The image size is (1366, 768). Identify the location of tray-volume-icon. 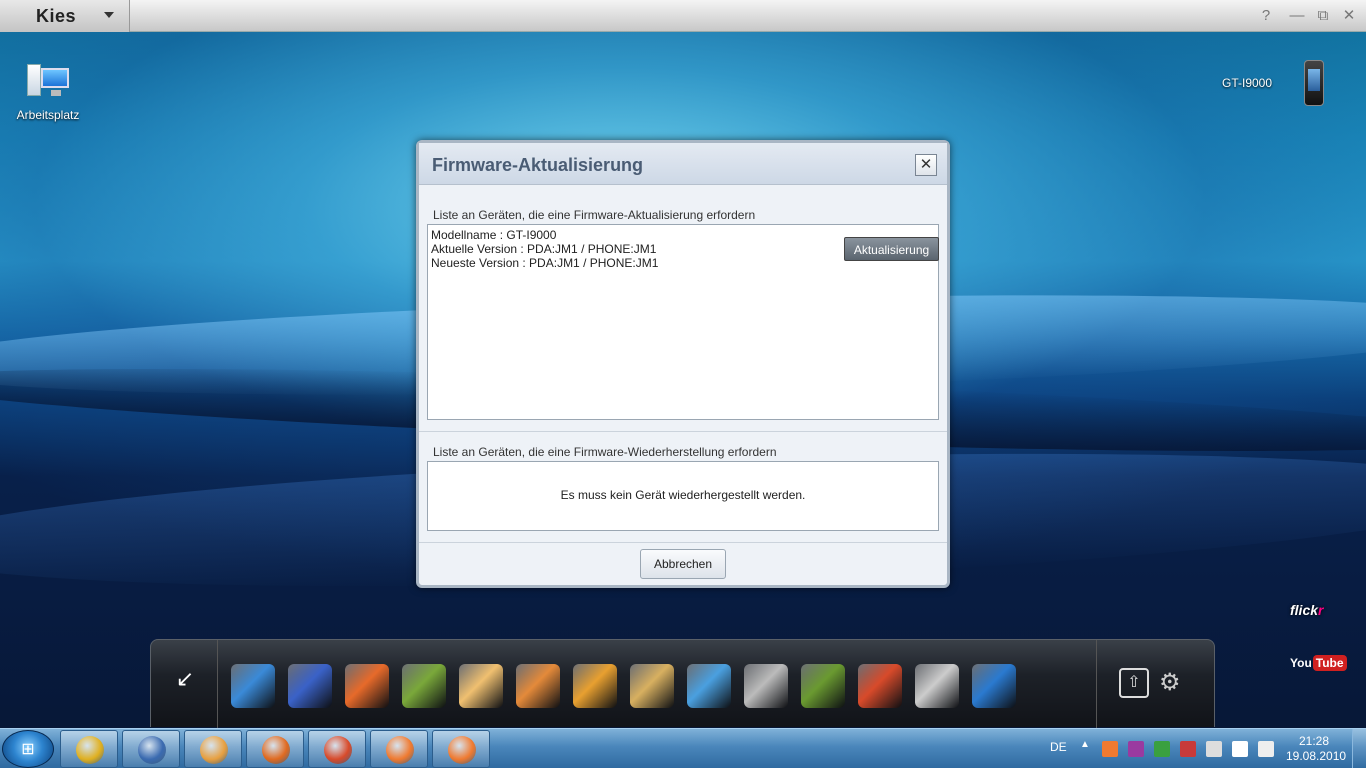
(1266, 749).